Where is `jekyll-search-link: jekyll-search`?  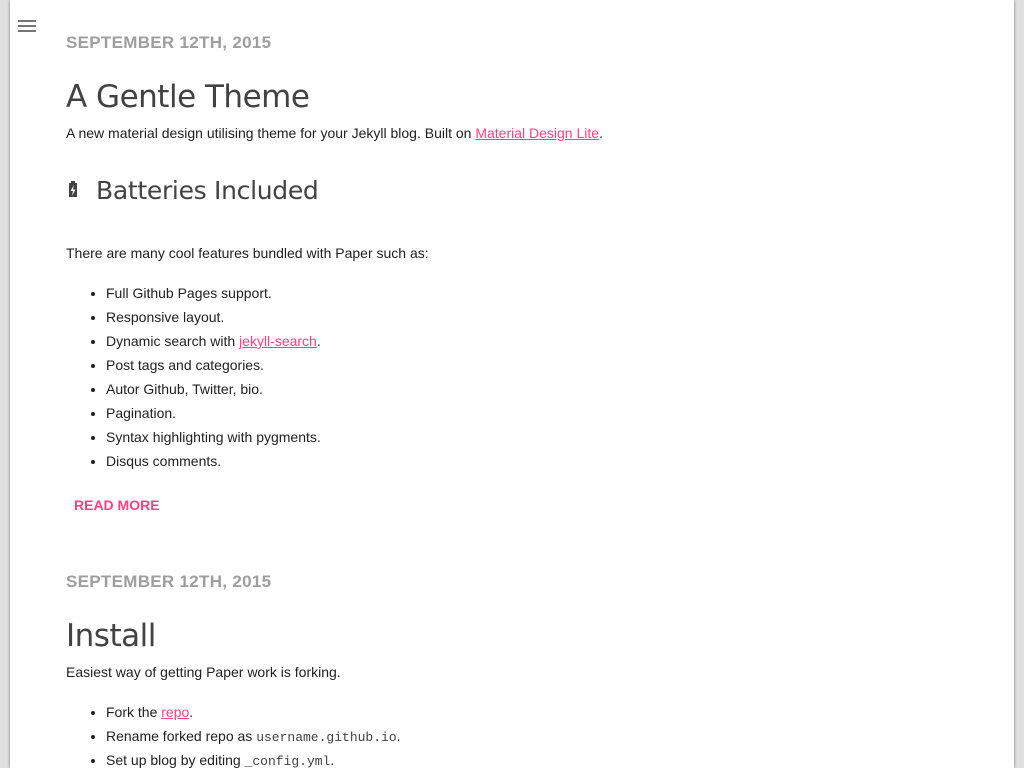
jekyll-search-link: jekyll-search is located at coordinates (278, 341).